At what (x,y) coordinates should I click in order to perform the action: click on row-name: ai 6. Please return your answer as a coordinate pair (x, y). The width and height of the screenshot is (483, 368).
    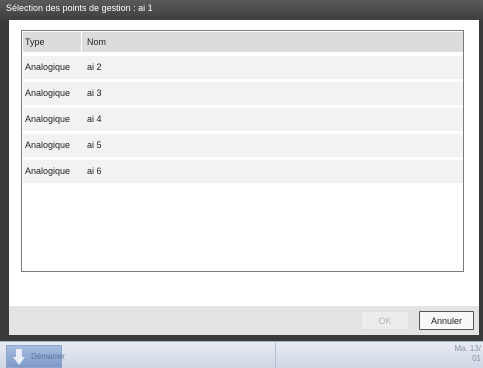
    Looking at the image, I should click on (94, 171).